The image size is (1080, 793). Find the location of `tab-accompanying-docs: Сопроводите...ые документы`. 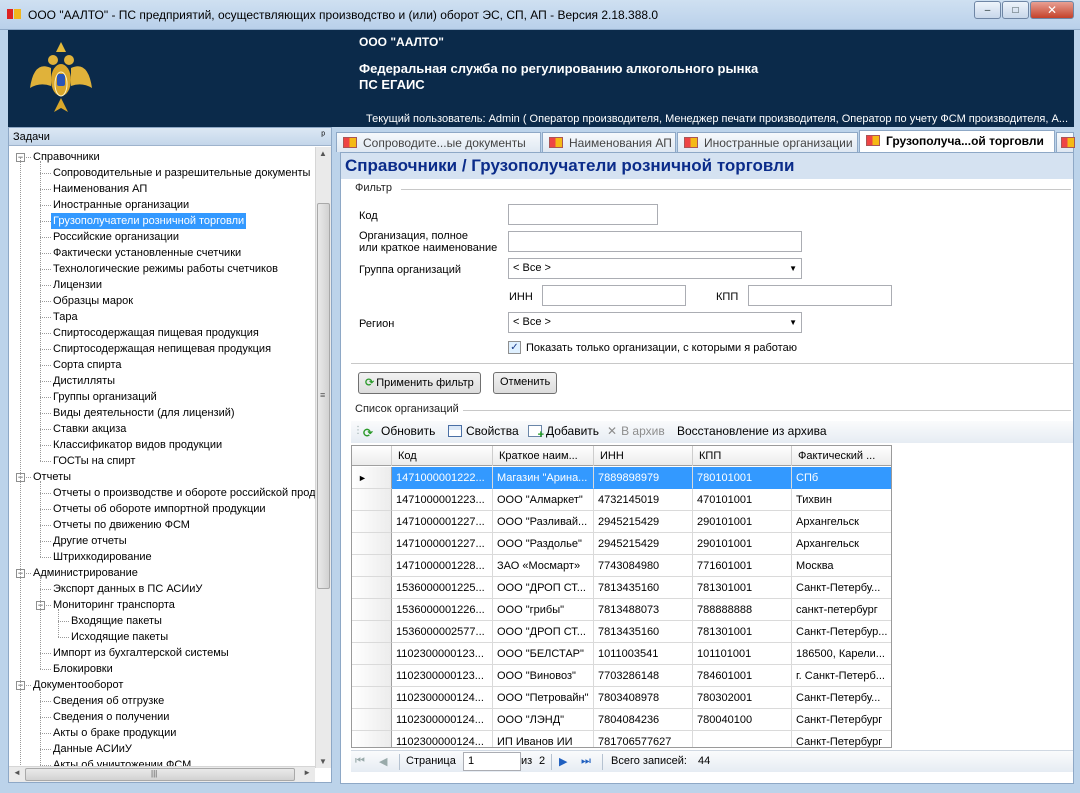

tab-accompanying-docs: Сопроводите...ые документы is located at coordinates (438, 142).